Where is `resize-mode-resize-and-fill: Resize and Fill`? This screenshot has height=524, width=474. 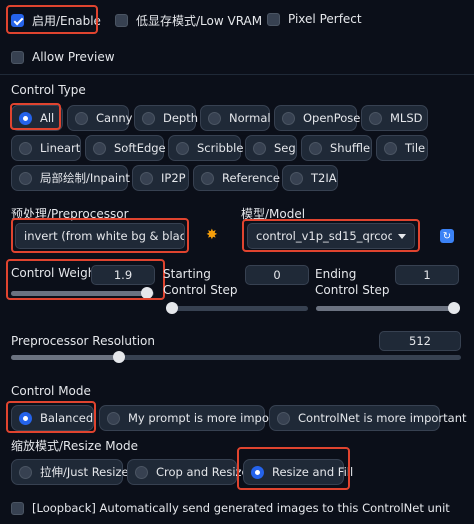
resize-mode-resize-and-fill: Resize and Fill is located at coordinates (298, 472).